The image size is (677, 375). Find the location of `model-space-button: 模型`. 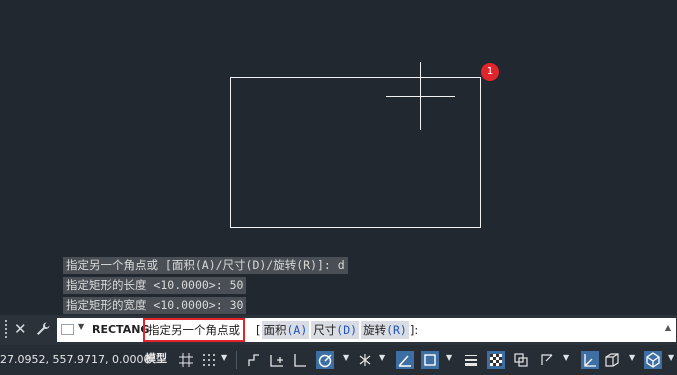

model-space-button: 模型 is located at coordinates (156, 359).